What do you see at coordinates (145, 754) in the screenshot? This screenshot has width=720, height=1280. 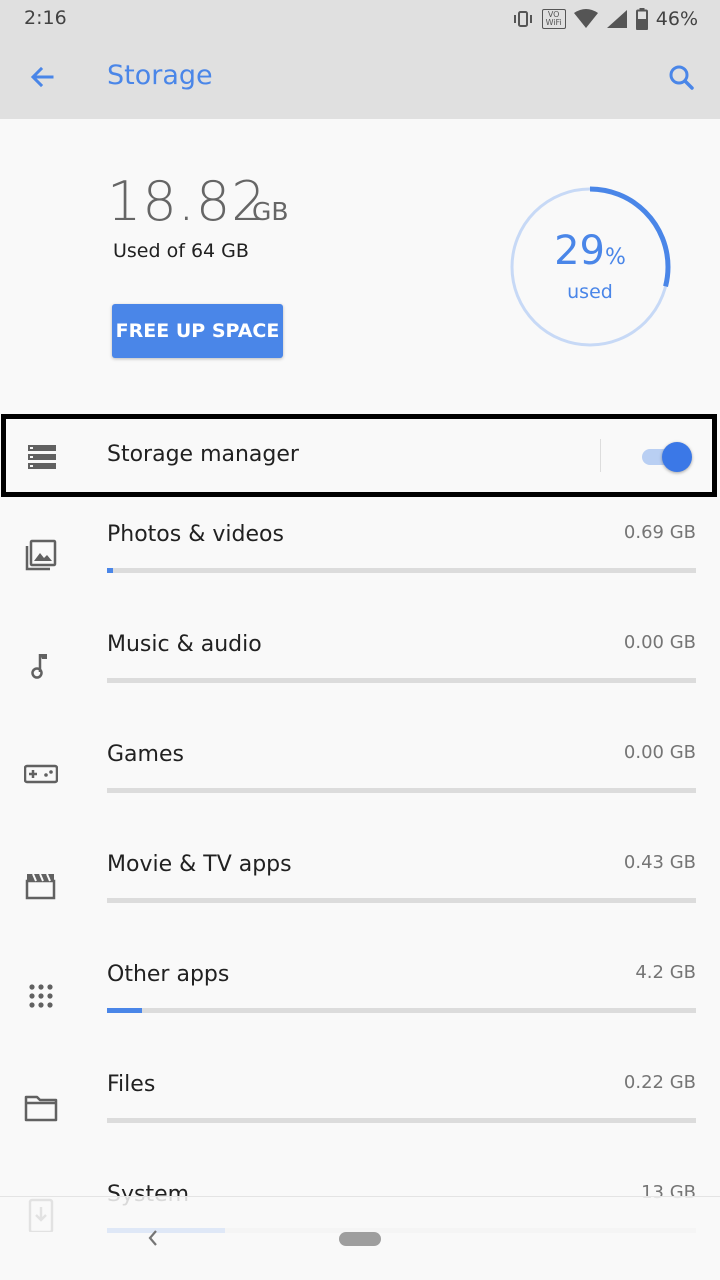 I see `category-label: Games` at bounding box center [145, 754].